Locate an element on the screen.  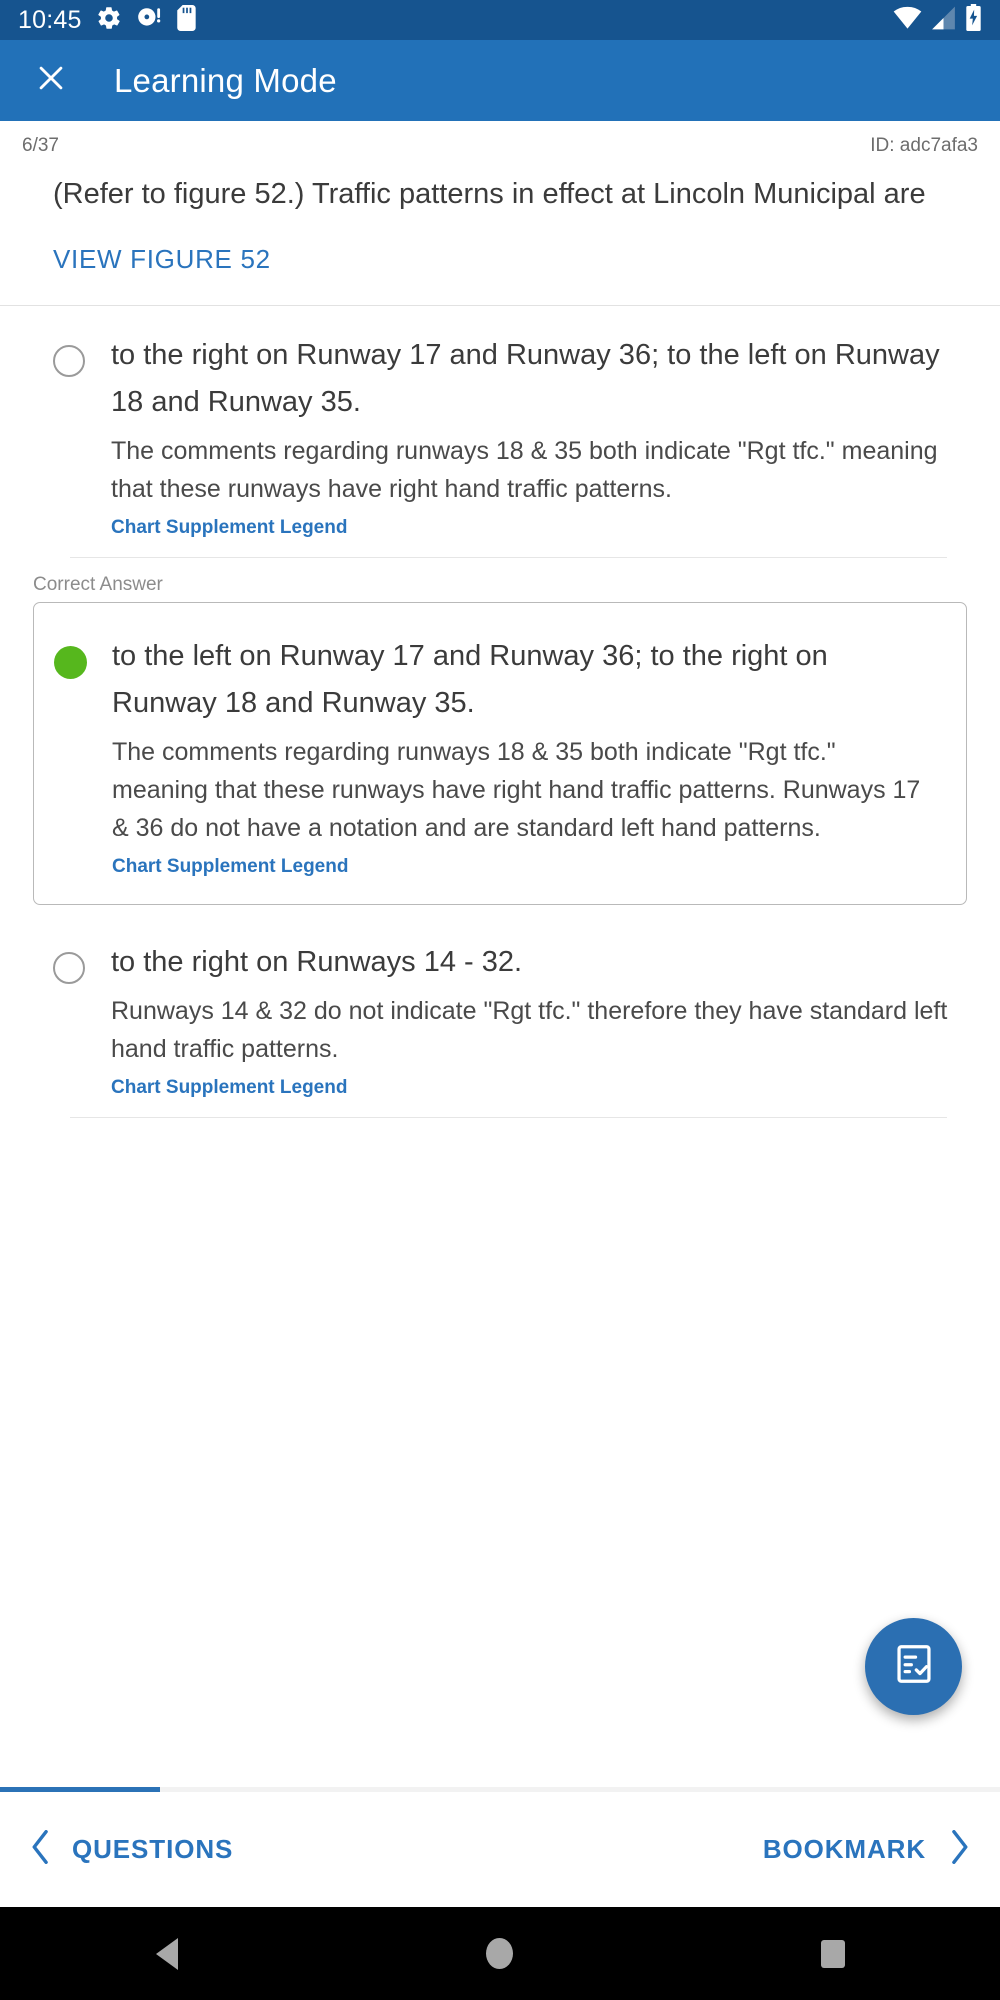
questions-nav-button: QUESTIONS is located at coordinates (131, 1849).